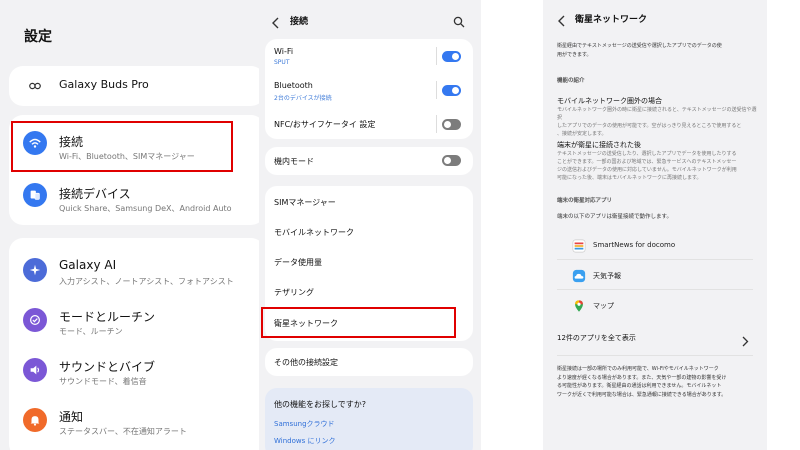 This screenshot has width=800, height=450. Describe the element at coordinates (451, 90) in the screenshot. I see `bluetooth-toggle` at that location.